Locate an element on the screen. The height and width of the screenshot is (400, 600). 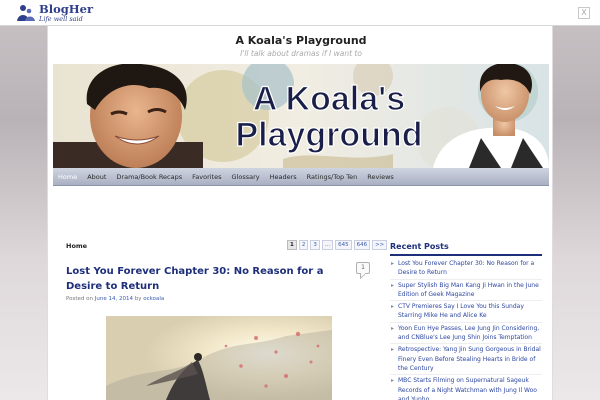
post-image is located at coordinates (219, 358).